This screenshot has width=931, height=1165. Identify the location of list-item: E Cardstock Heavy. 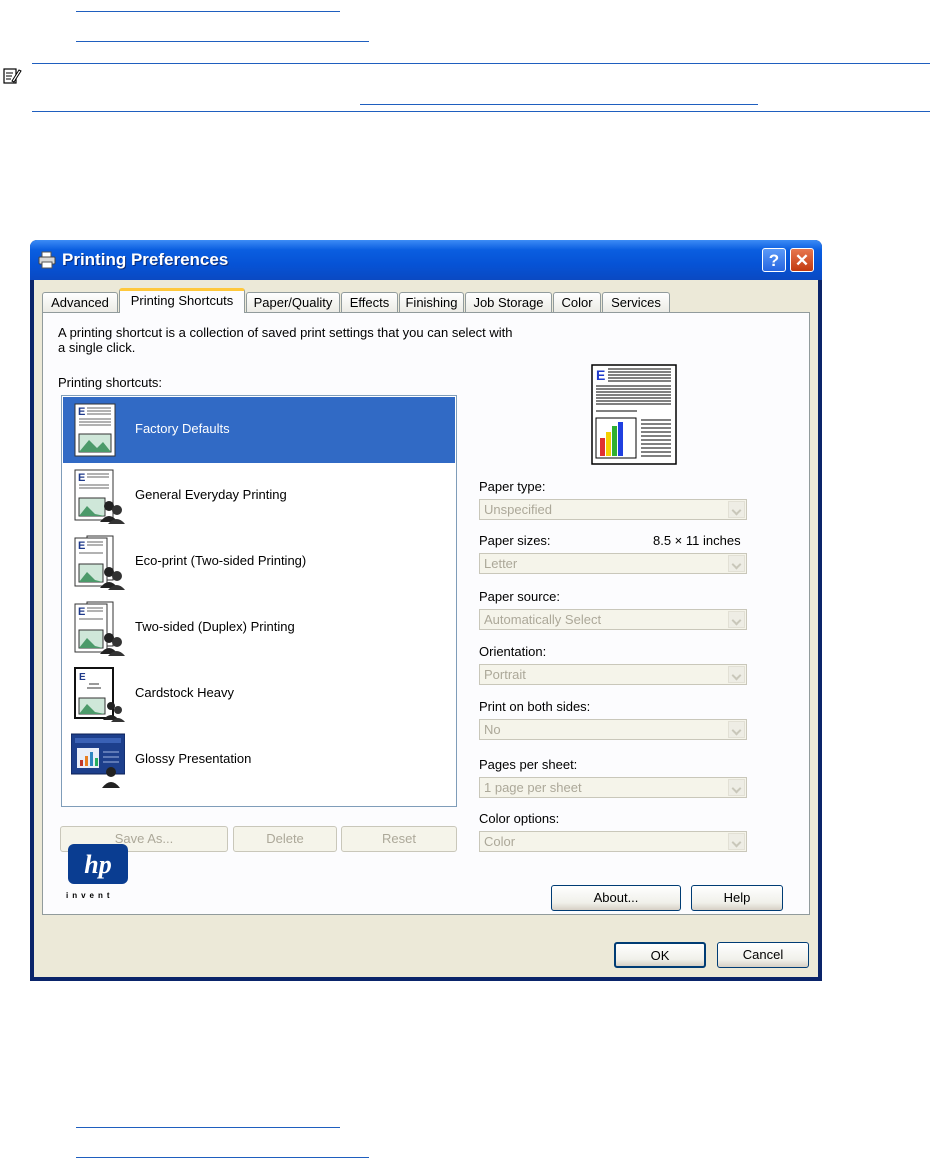
(259, 694).